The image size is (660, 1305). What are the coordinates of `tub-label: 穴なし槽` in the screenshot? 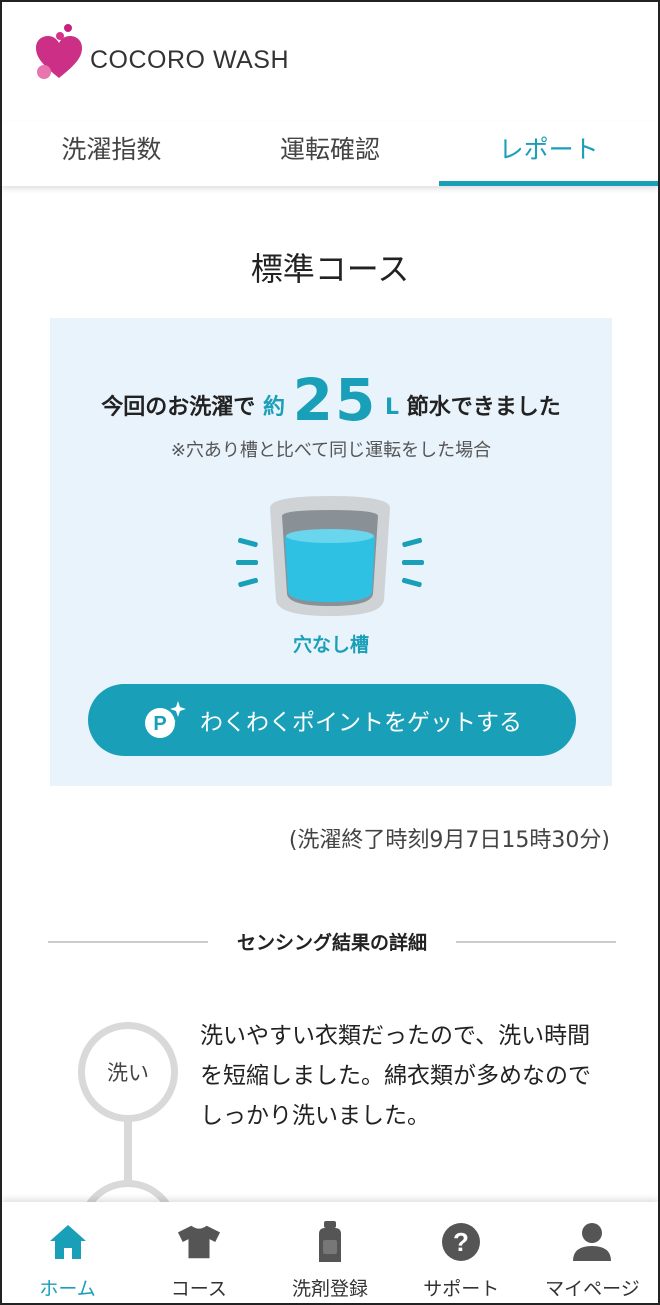 It's located at (330, 645).